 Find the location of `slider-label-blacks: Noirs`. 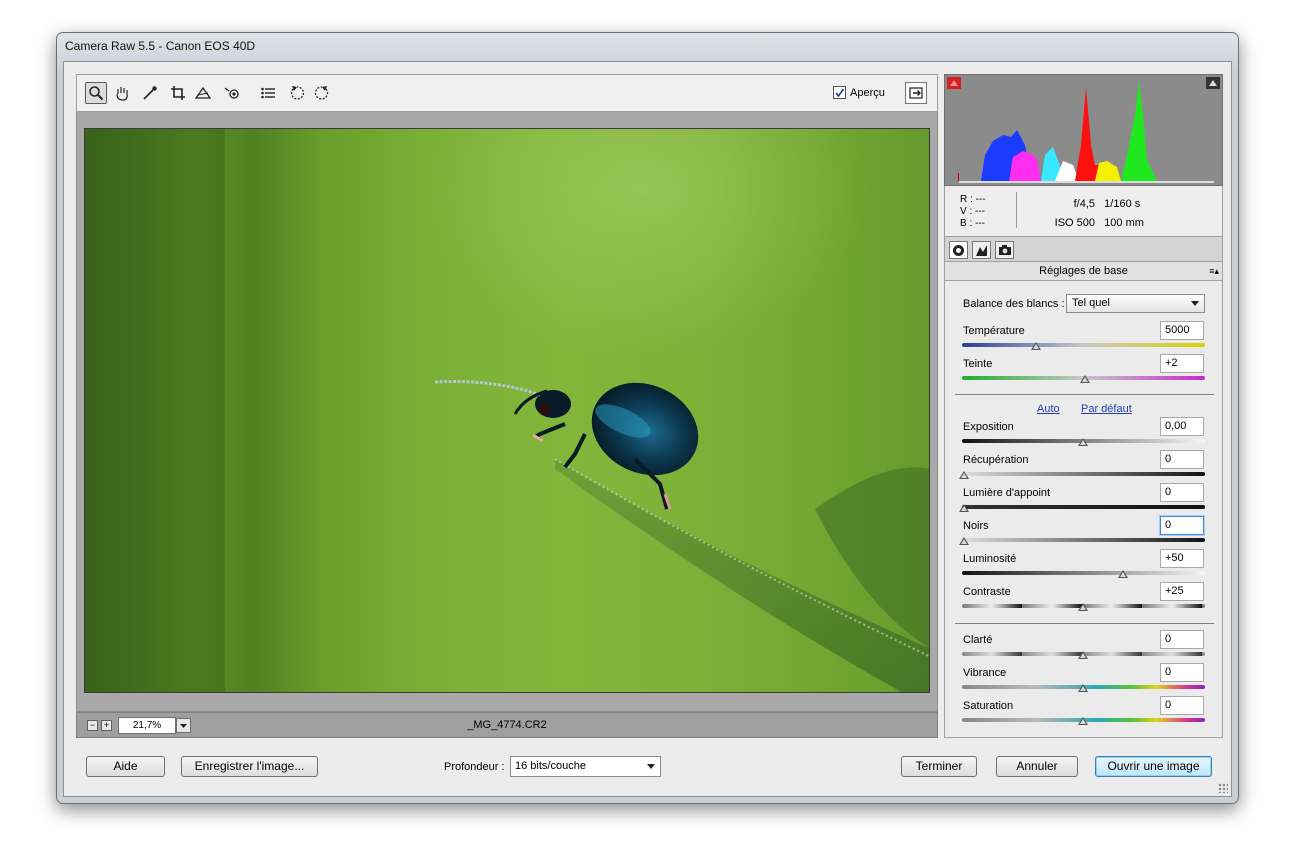

slider-label-blacks: Noirs is located at coordinates (976, 526).